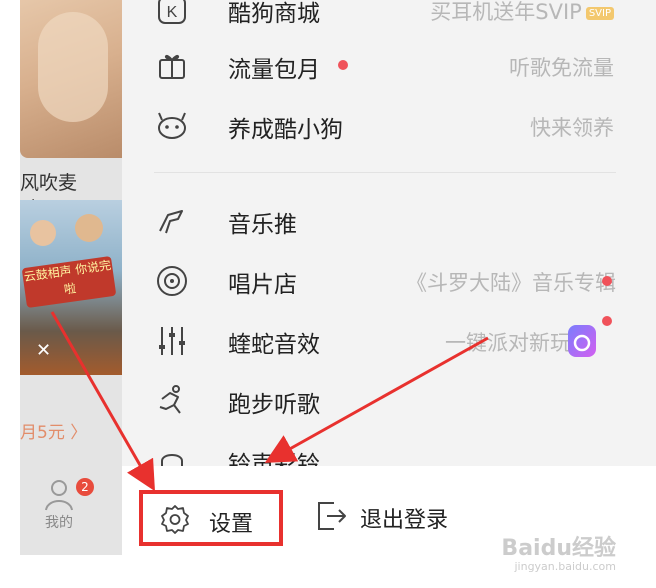 This screenshot has width=656, height=588. I want to click on equalizer-icon, so click(172, 341).